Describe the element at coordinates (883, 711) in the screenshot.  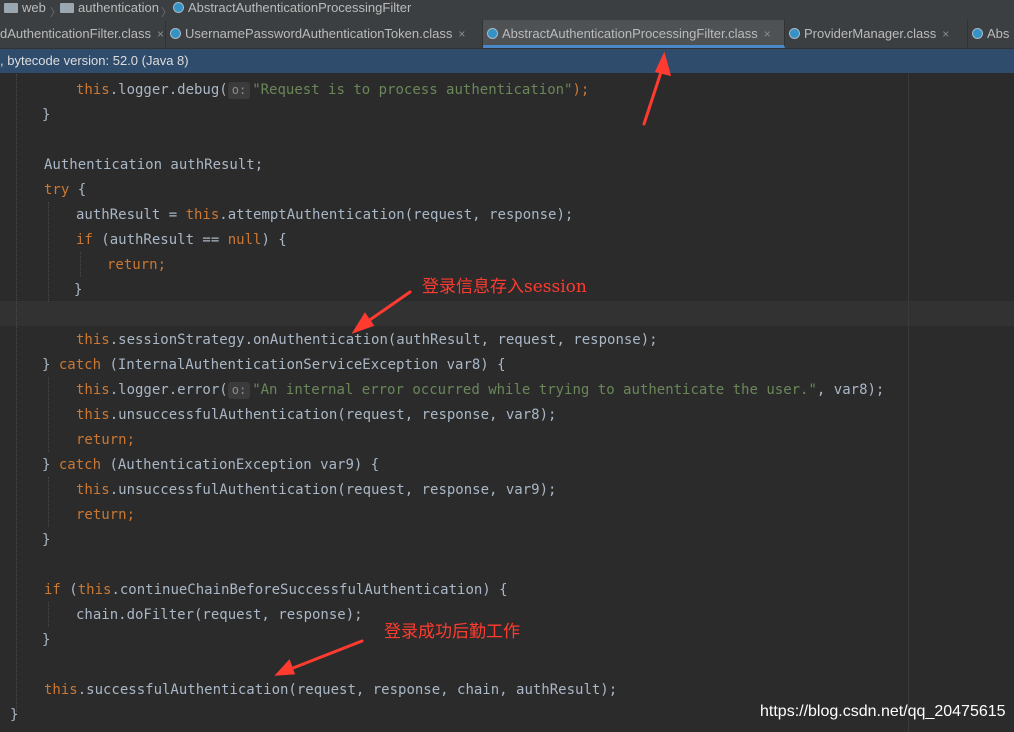
I see `watermark: https://blog.csdn.net/qq_20475615` at that location.